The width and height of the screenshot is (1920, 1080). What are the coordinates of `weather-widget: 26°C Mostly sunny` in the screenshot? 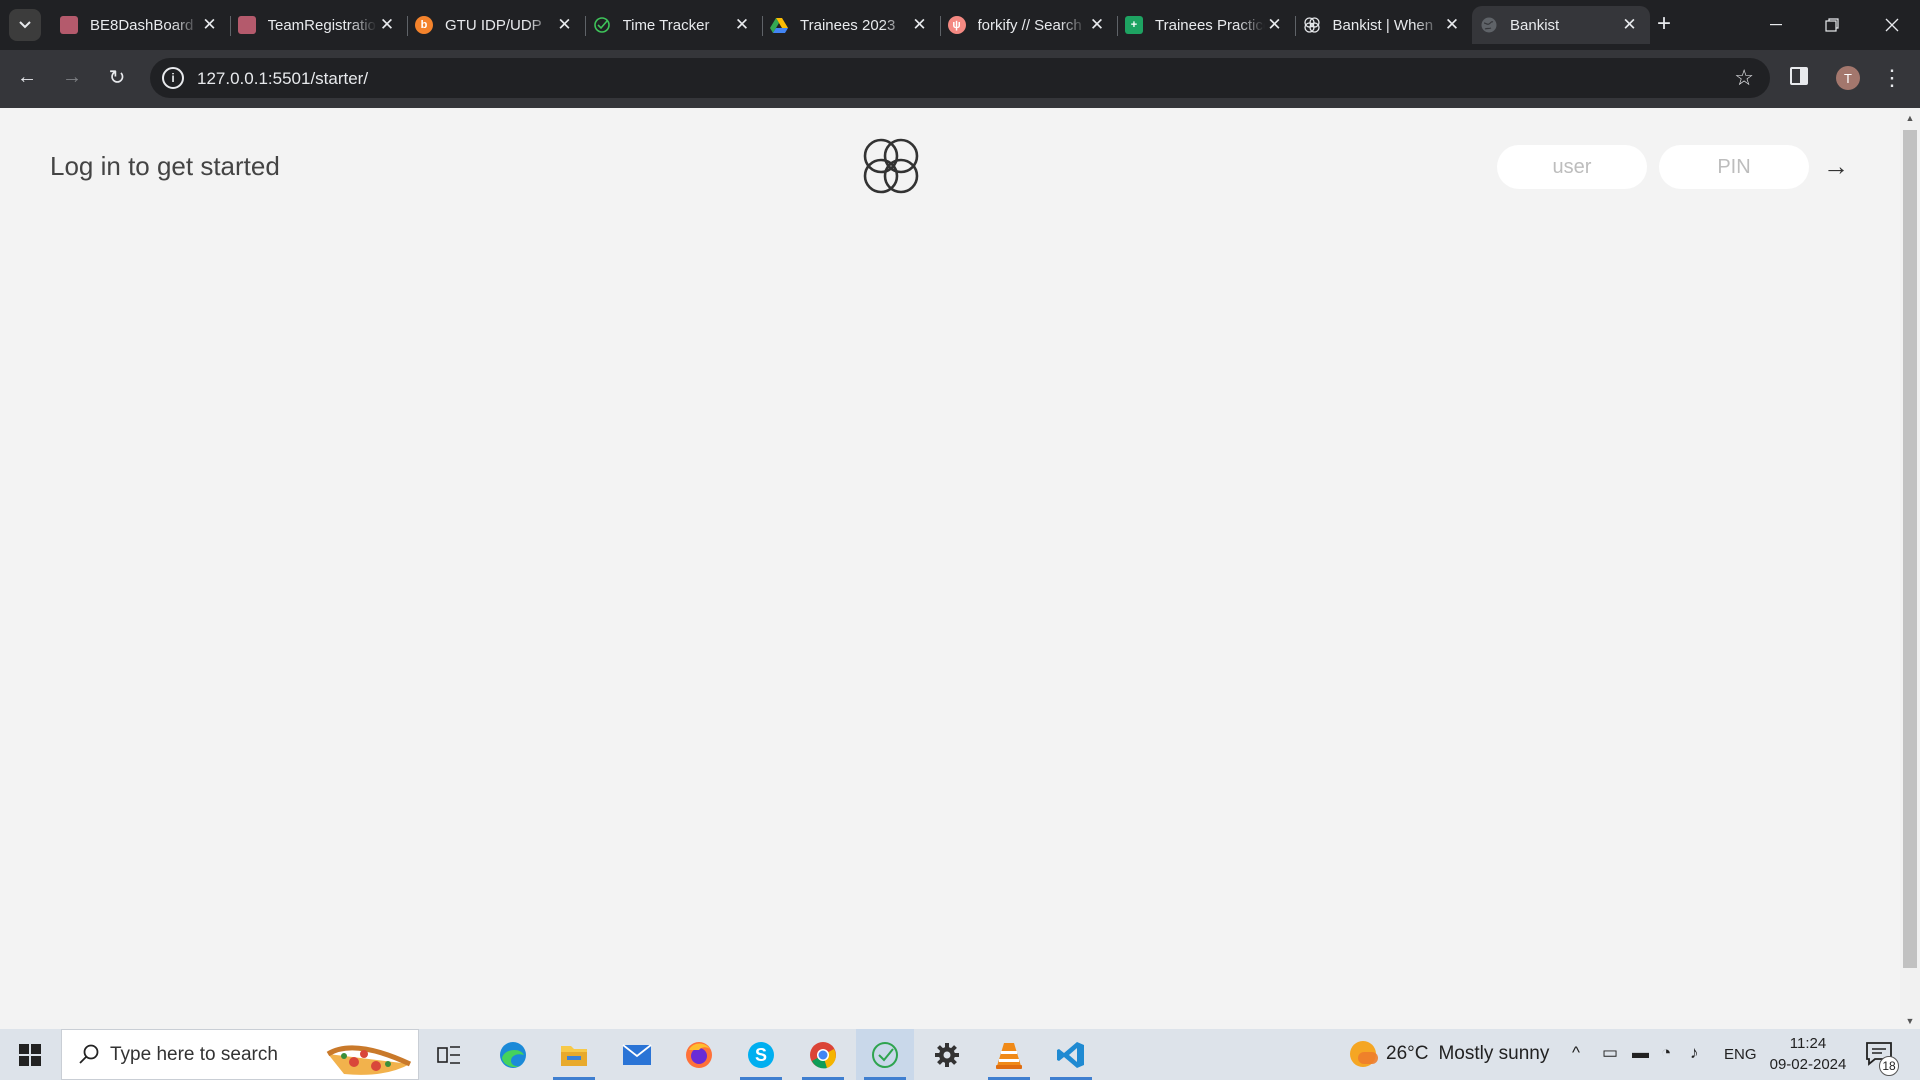 It's located at (1449, 1054).